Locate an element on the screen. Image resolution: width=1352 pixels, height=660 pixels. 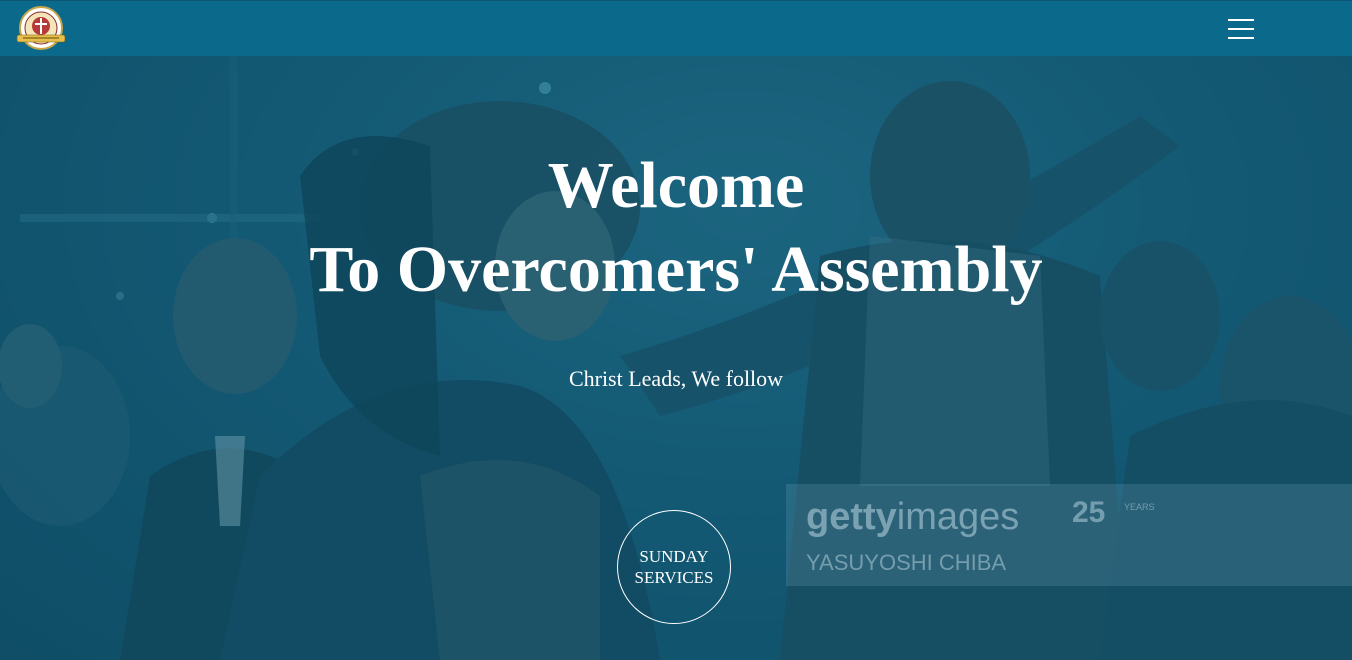
watermark-badge-suffix: YEARS is located at coordinates (1139, 507).